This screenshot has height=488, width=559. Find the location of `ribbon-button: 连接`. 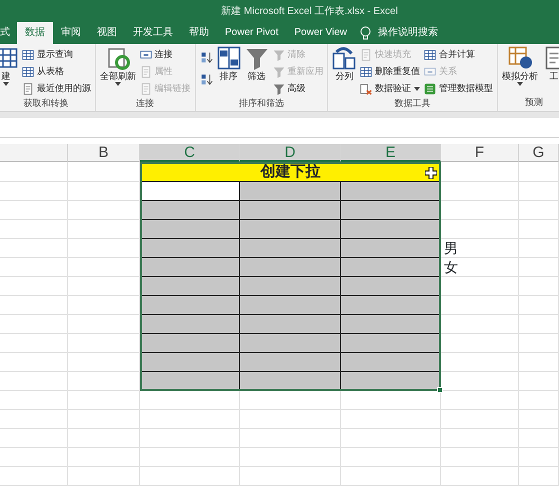

ribbon-button: 连接 is located at coordinates (165, 54).